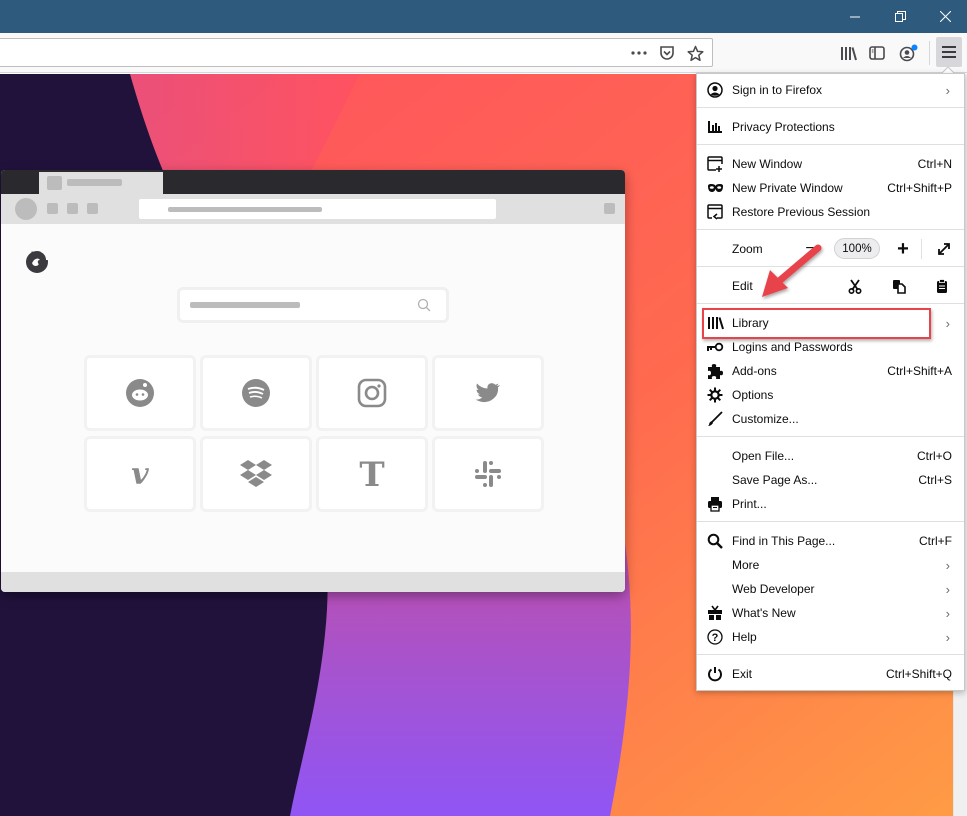 The width and height of the screenshot is (967, 816). Describe the element at coordinates (909, 53) in the screenshot. I see `account-button` at that location.